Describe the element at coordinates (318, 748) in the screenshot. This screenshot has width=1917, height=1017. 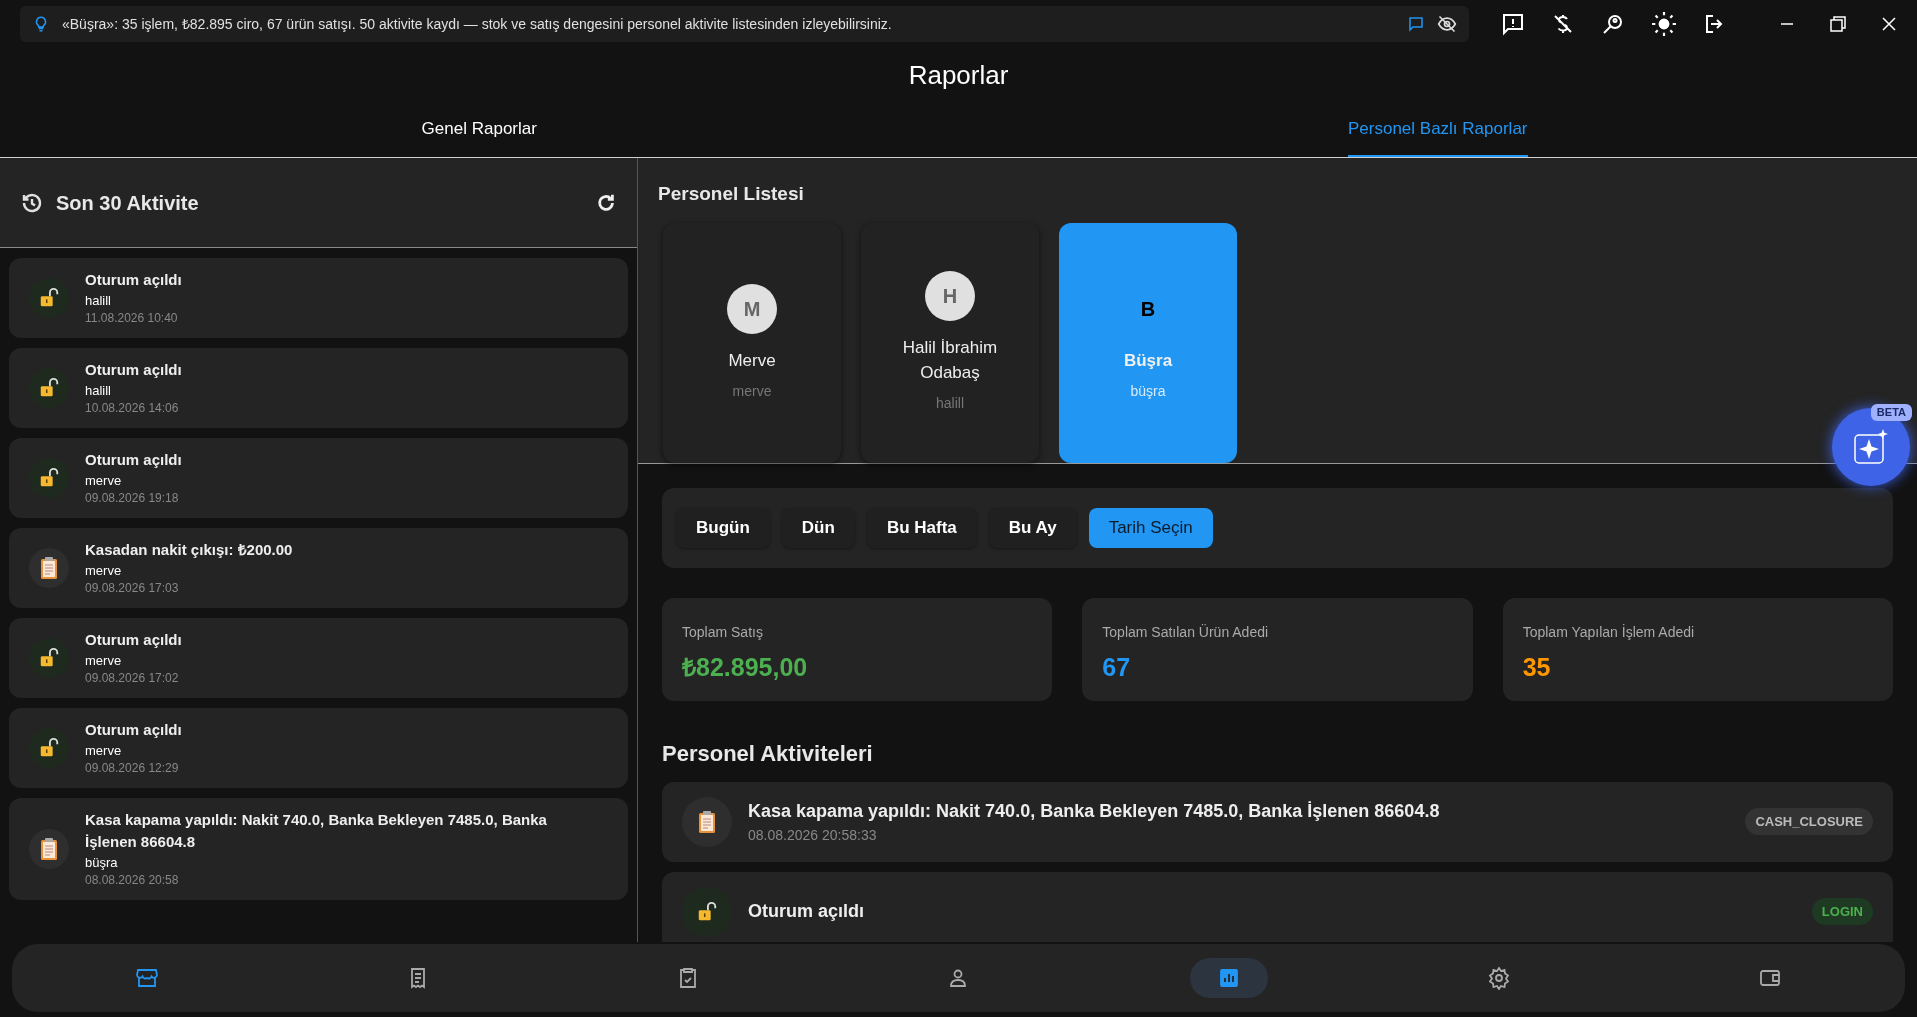
I see `activity-card: Oturum açıldı merve 09.08.2026 12:29` at that location.